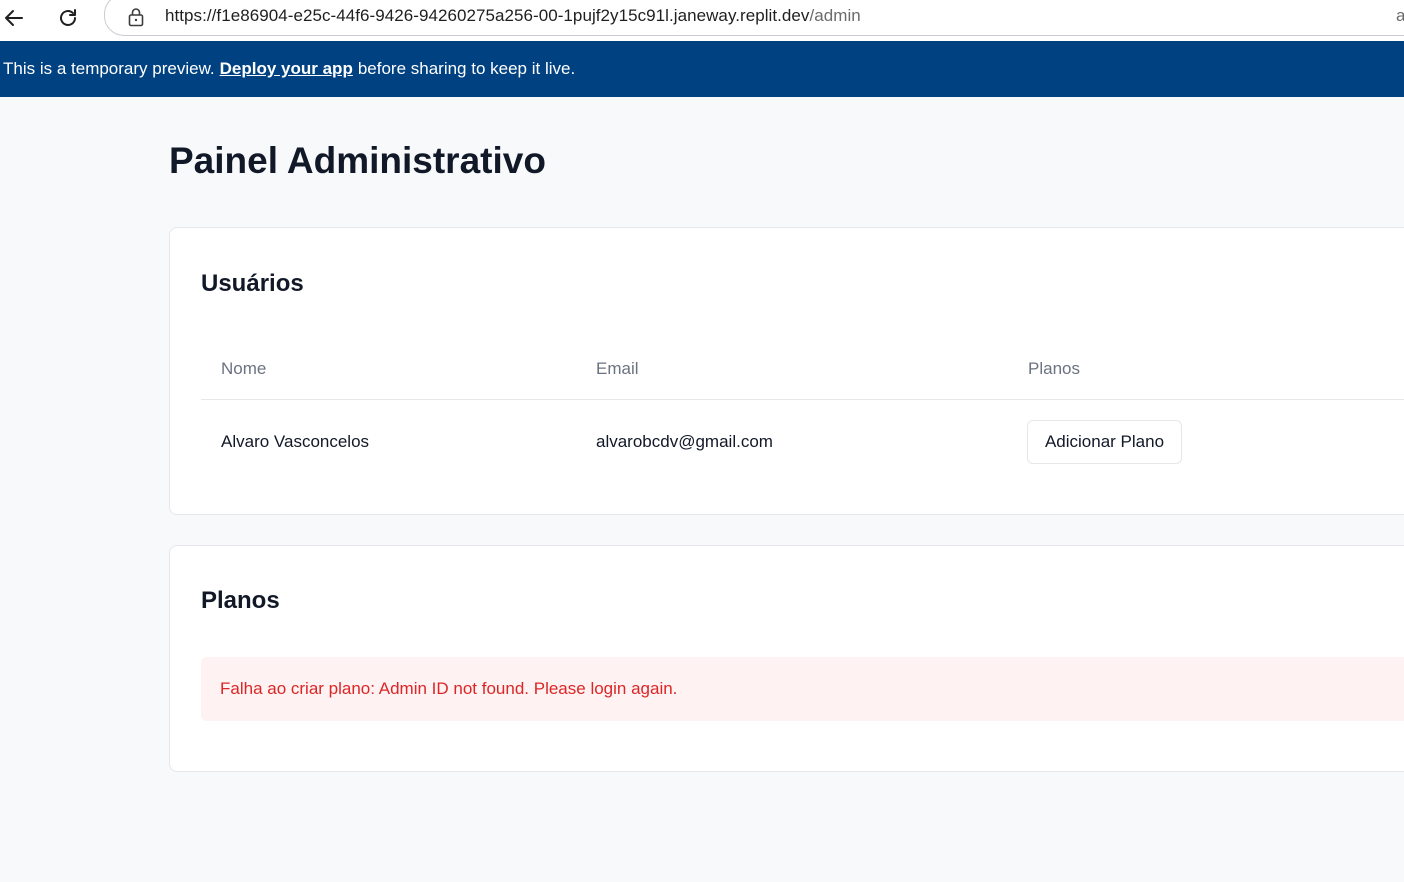 This screenshot has width=1404, height=882. I want to click on toolbar-extra-text: a, so click(1400, 16).